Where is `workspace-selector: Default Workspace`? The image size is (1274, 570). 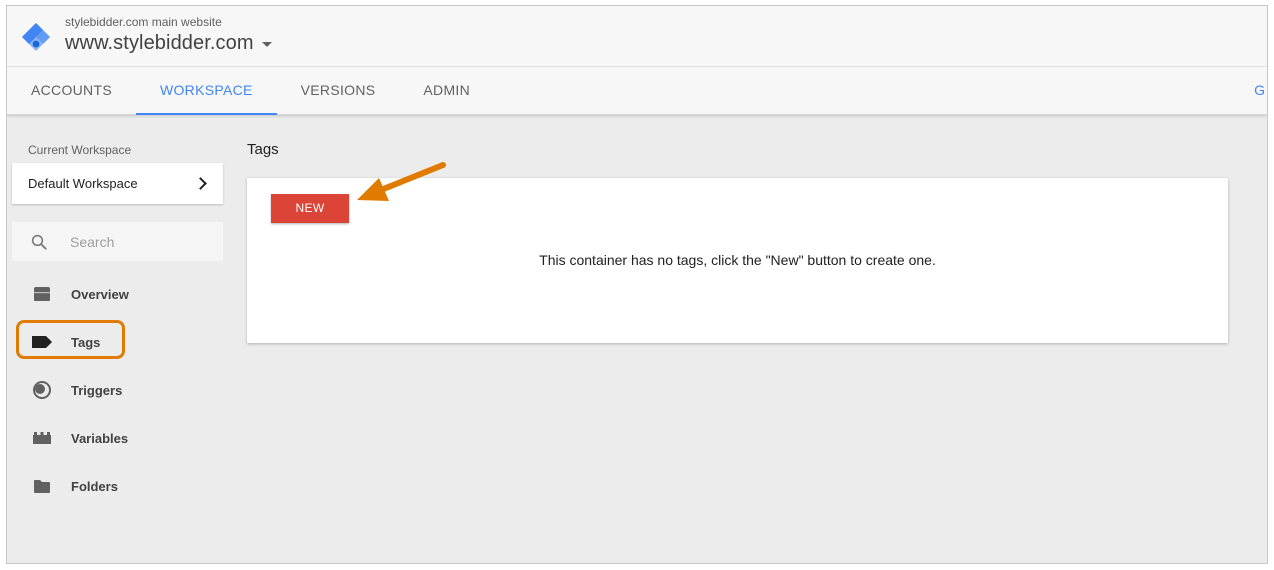
workspace-selector: Default Workspace is located at coordinates (117, 183).